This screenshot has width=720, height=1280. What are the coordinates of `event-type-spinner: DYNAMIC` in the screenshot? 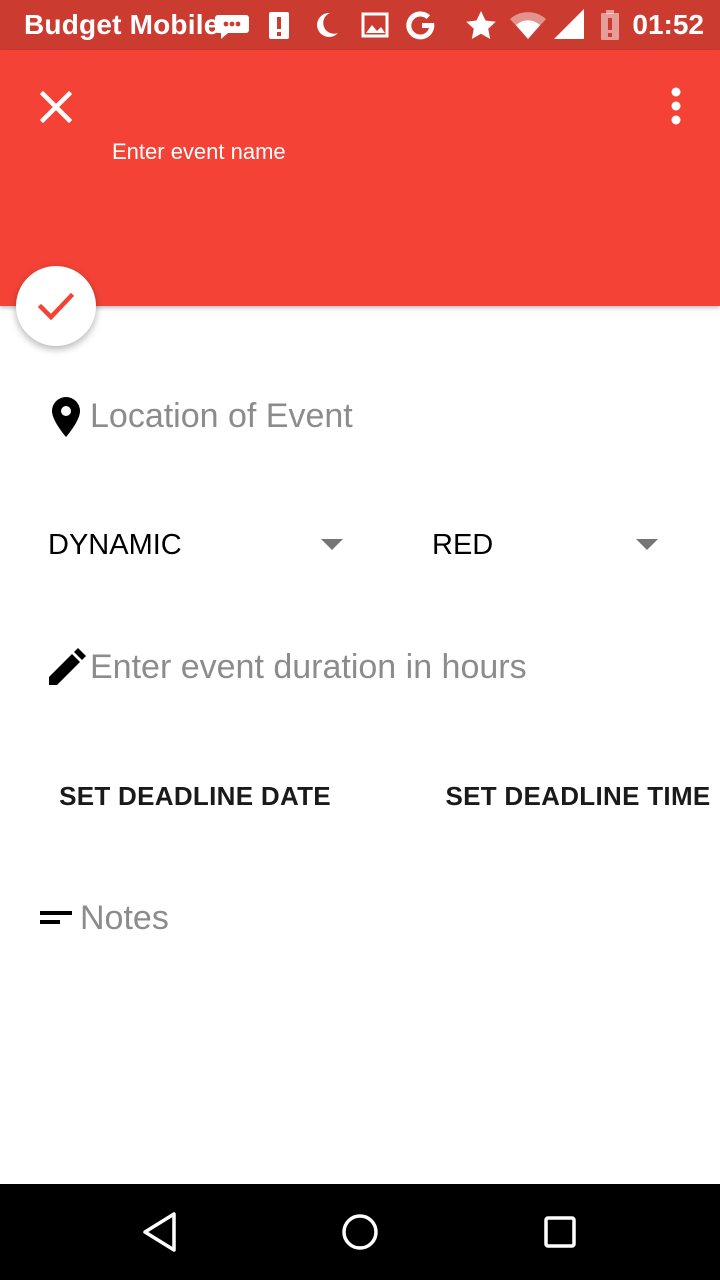 It's located at (198, 545).